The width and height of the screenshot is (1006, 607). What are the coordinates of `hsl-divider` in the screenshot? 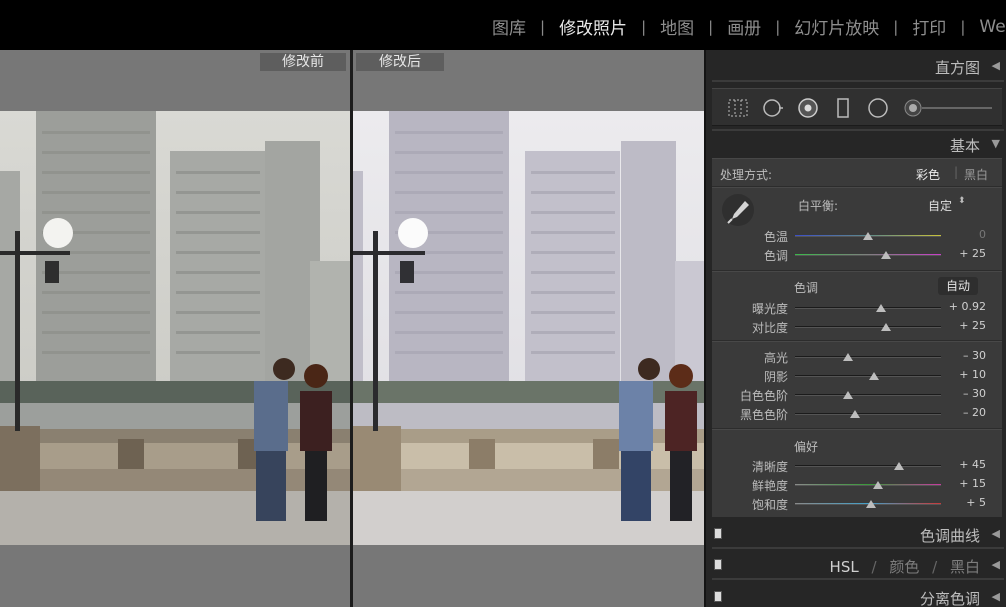 It's located at (858, 579).